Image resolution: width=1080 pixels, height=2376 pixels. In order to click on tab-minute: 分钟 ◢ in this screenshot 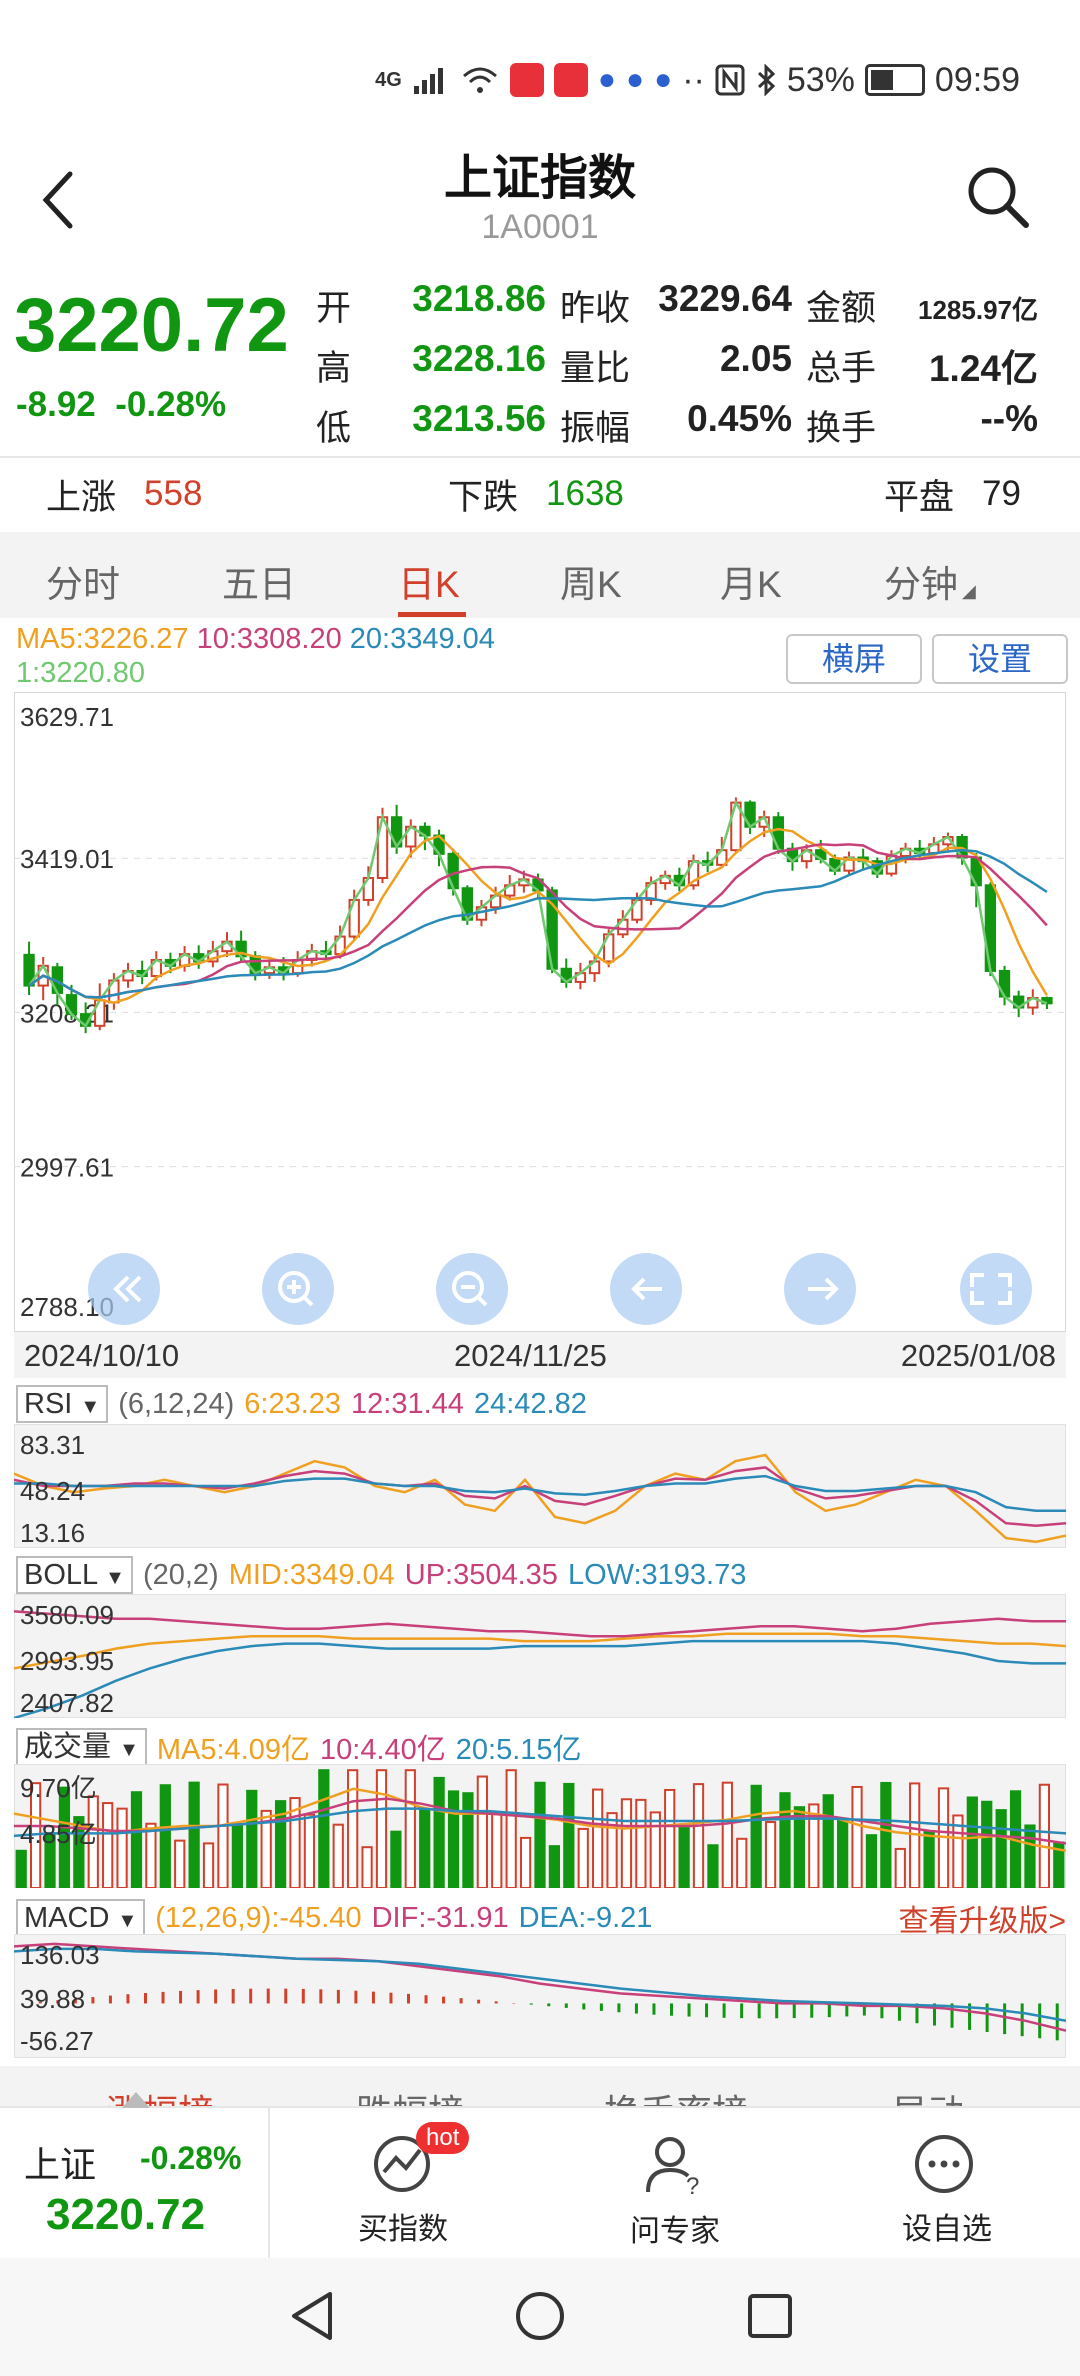, I will do `click(930, 581)`.